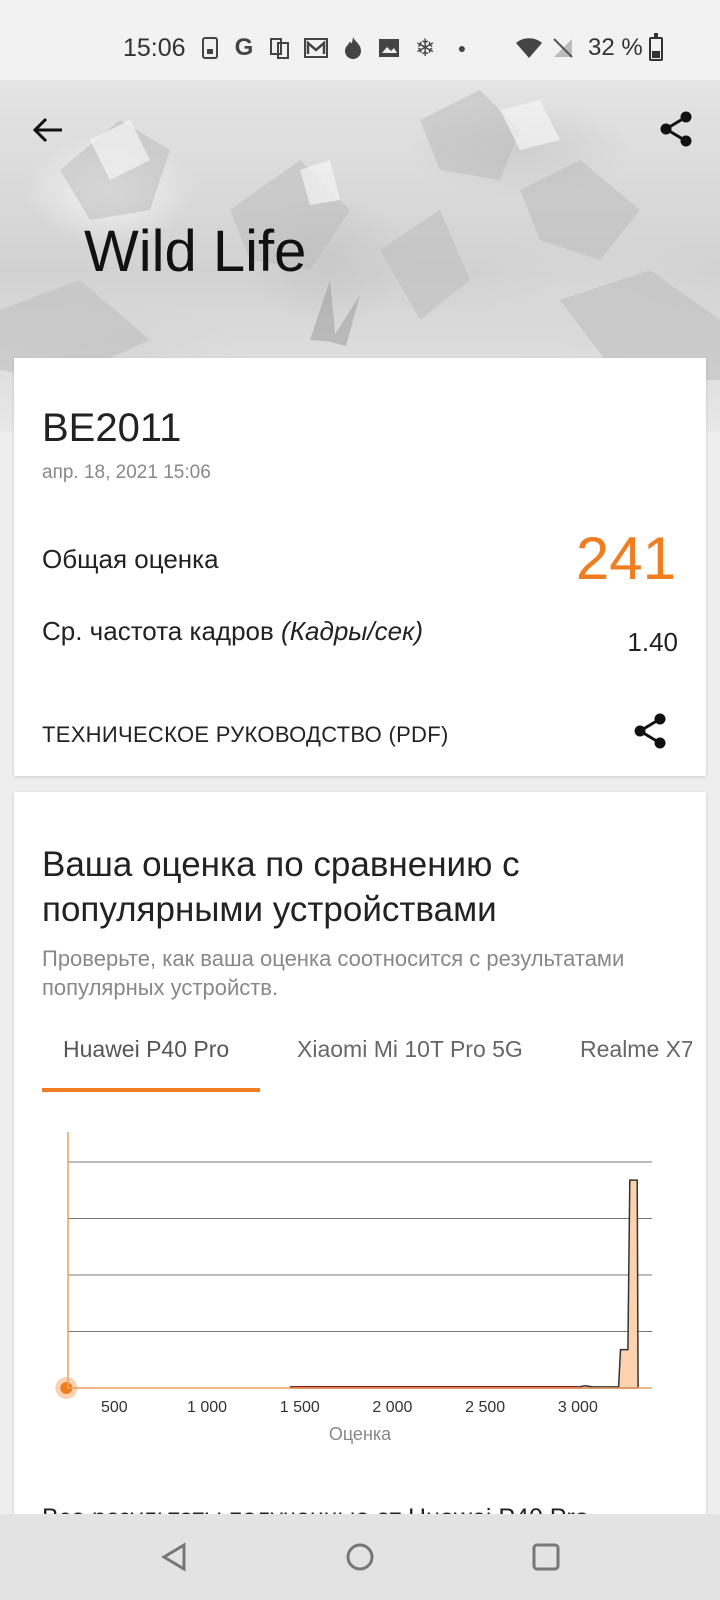  Describe the element at coordinates (195, 251) in the screenshot. I see `page-title: Wild Life` at that location.